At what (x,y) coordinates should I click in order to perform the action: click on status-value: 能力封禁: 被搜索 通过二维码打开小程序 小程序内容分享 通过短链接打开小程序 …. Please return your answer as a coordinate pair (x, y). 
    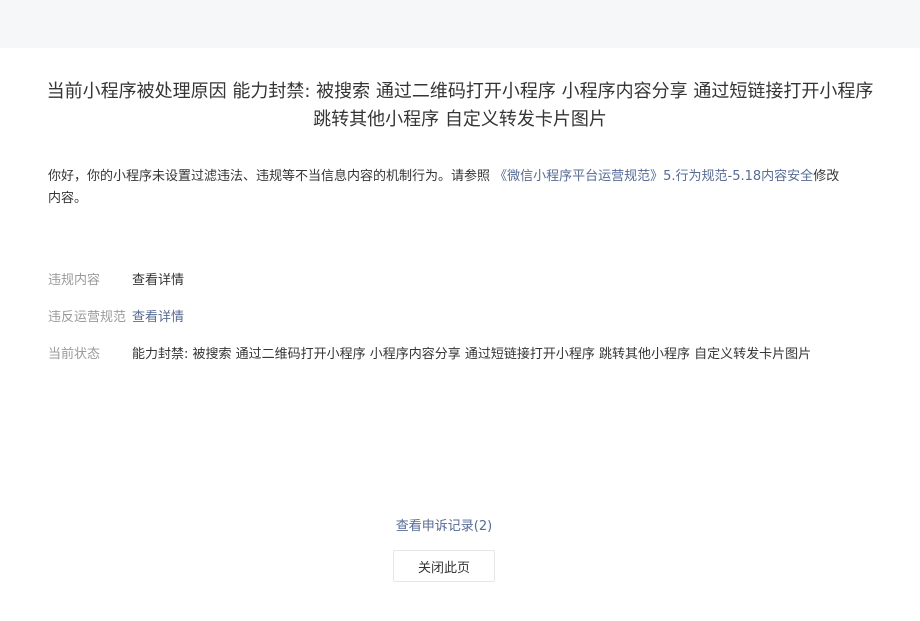
    Looking at the image, I should click on (472, 354).